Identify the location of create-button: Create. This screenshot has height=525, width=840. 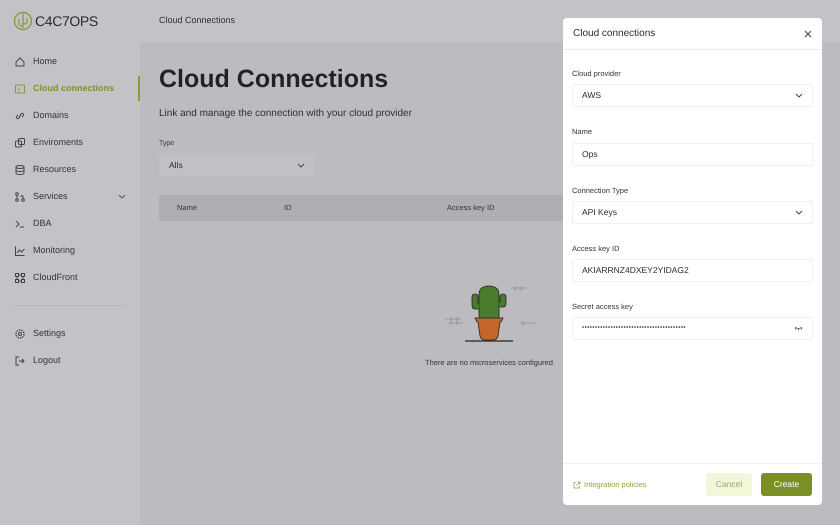
(786, 484).